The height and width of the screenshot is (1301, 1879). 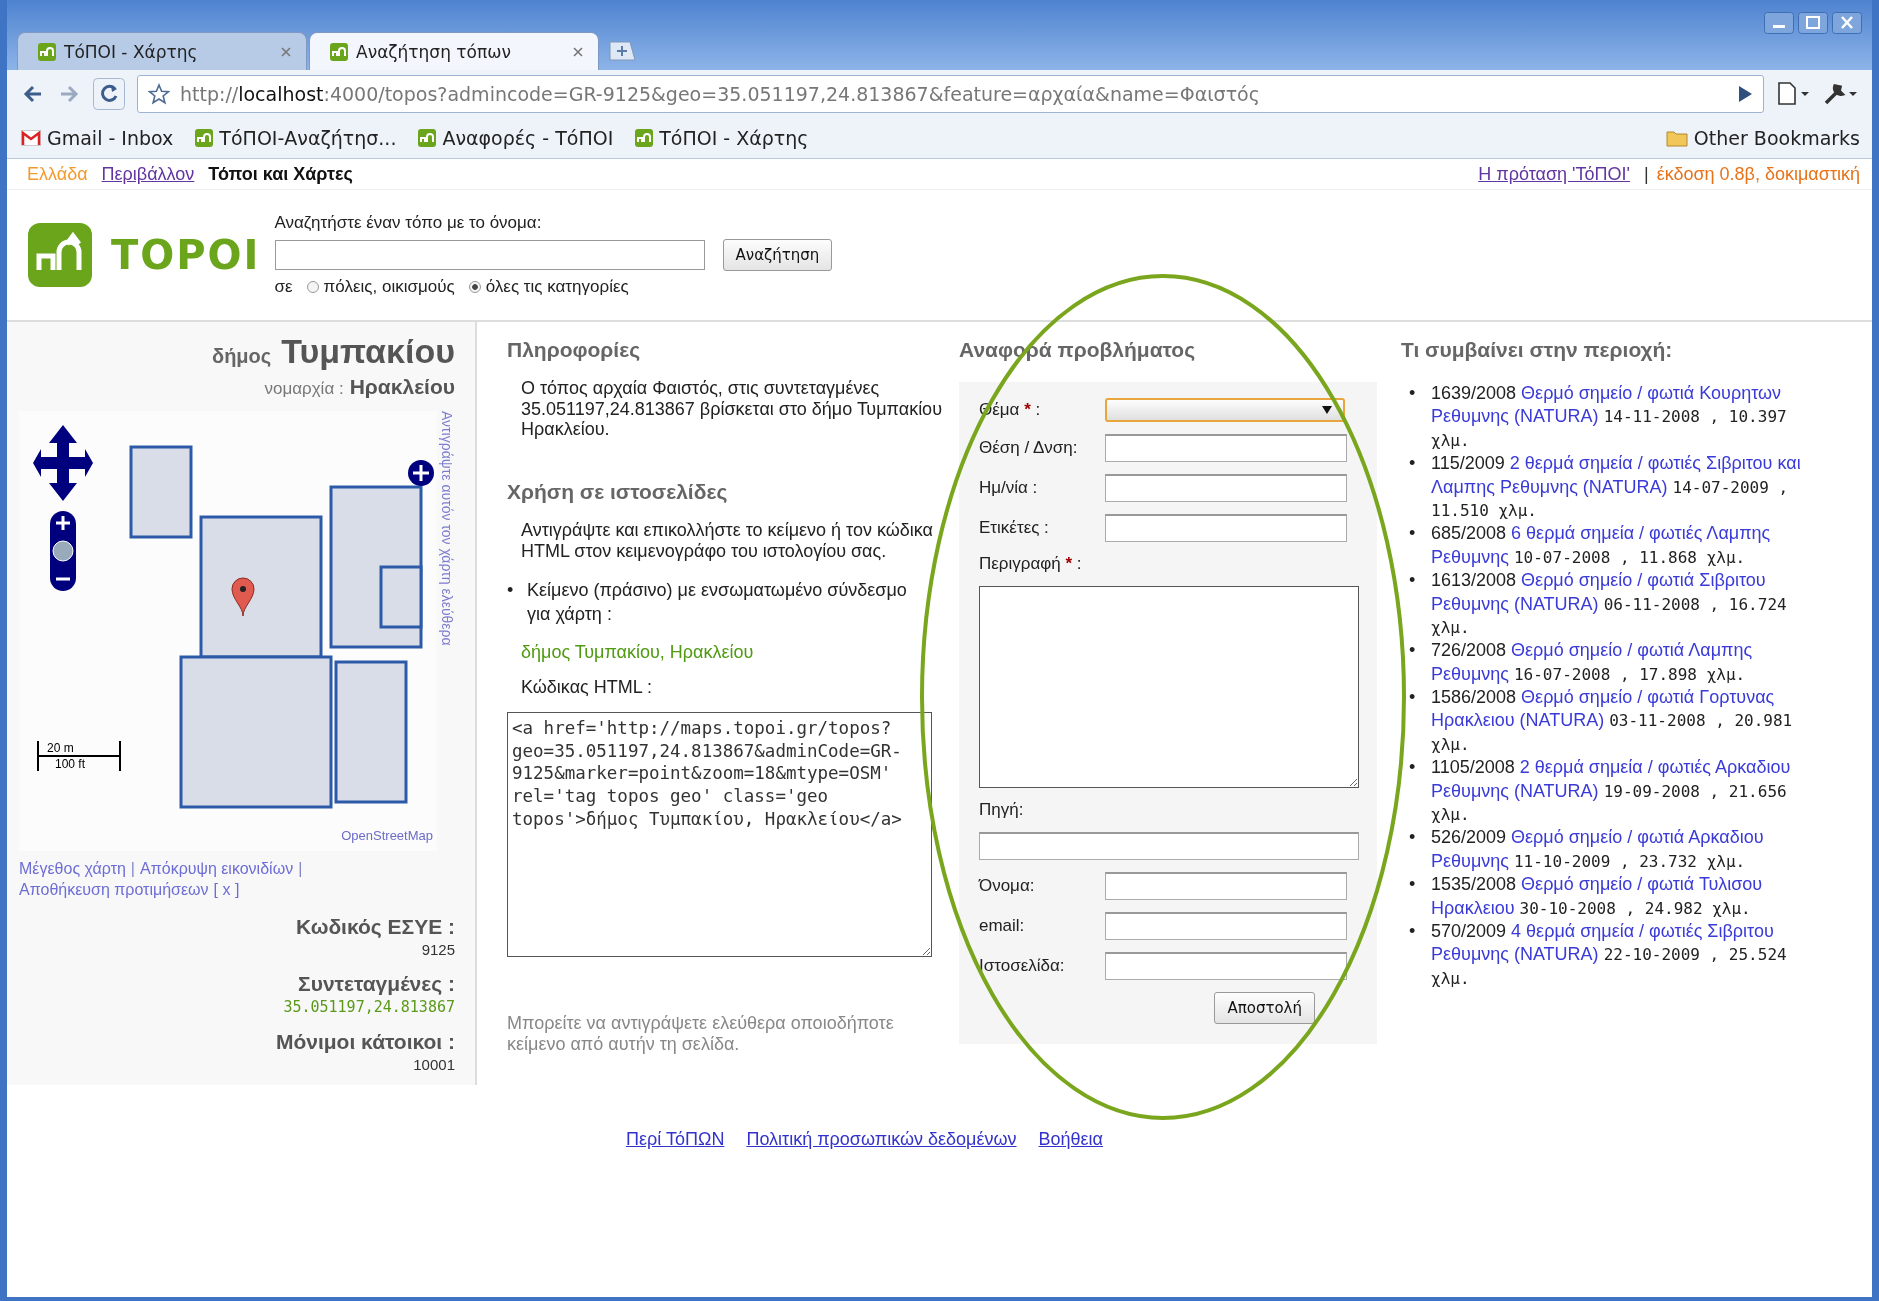 I want to click on page-menu-icon, so click(x=1793, y=94).